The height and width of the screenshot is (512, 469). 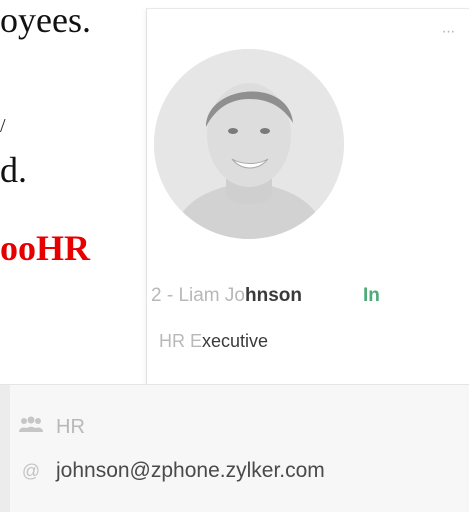 What do you see at coordinates (448, 32) in the screenshot?
I see `more-options-icon: ···` at bounding box center [448, 32].